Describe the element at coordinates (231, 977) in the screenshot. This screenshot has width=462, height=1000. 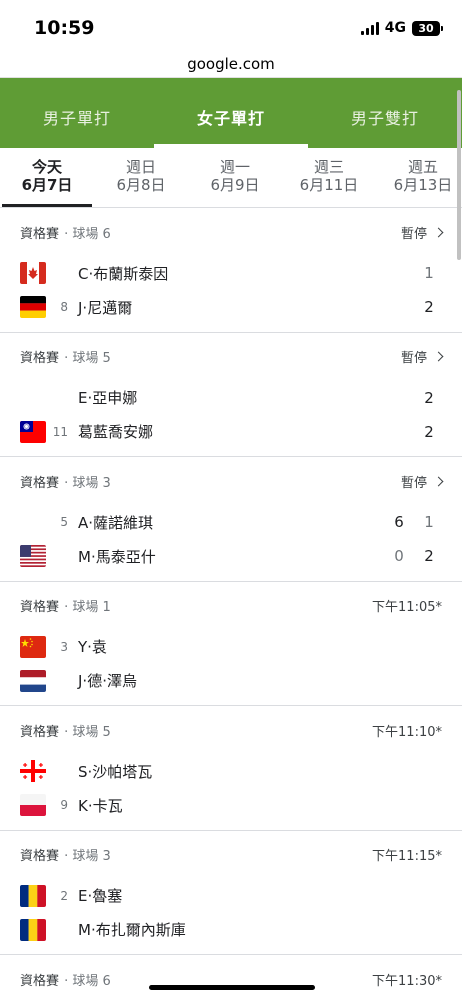
I see `match-header: 資格賽 · 球場 6 下午11:30*` at that location.